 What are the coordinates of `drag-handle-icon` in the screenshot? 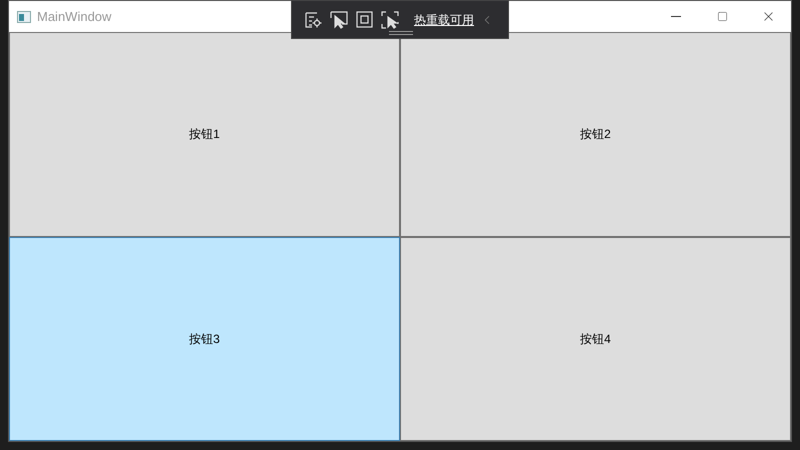 It's located at (401, 33).